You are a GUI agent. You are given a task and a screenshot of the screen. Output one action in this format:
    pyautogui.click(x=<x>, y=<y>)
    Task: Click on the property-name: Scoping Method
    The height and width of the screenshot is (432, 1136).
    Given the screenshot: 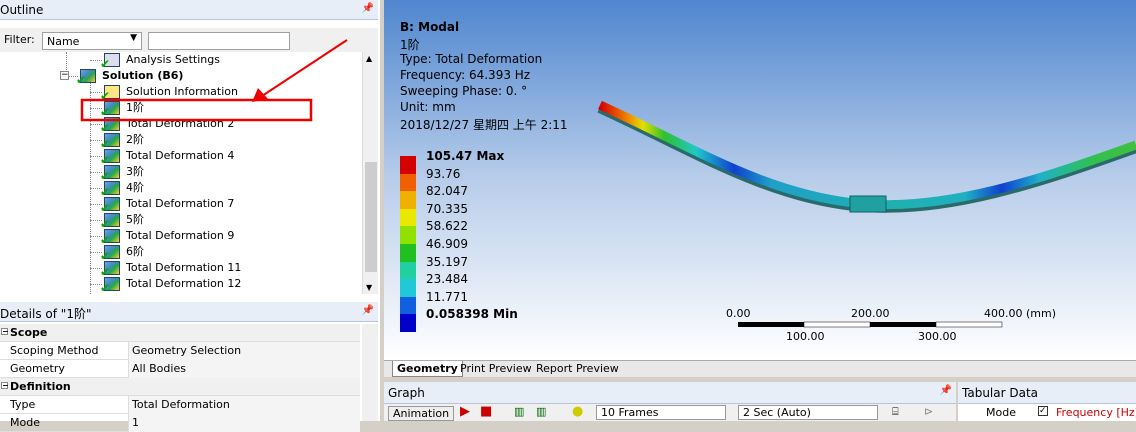 What is the action you would take?
    pyautogui.click(x=54, y=350)
    